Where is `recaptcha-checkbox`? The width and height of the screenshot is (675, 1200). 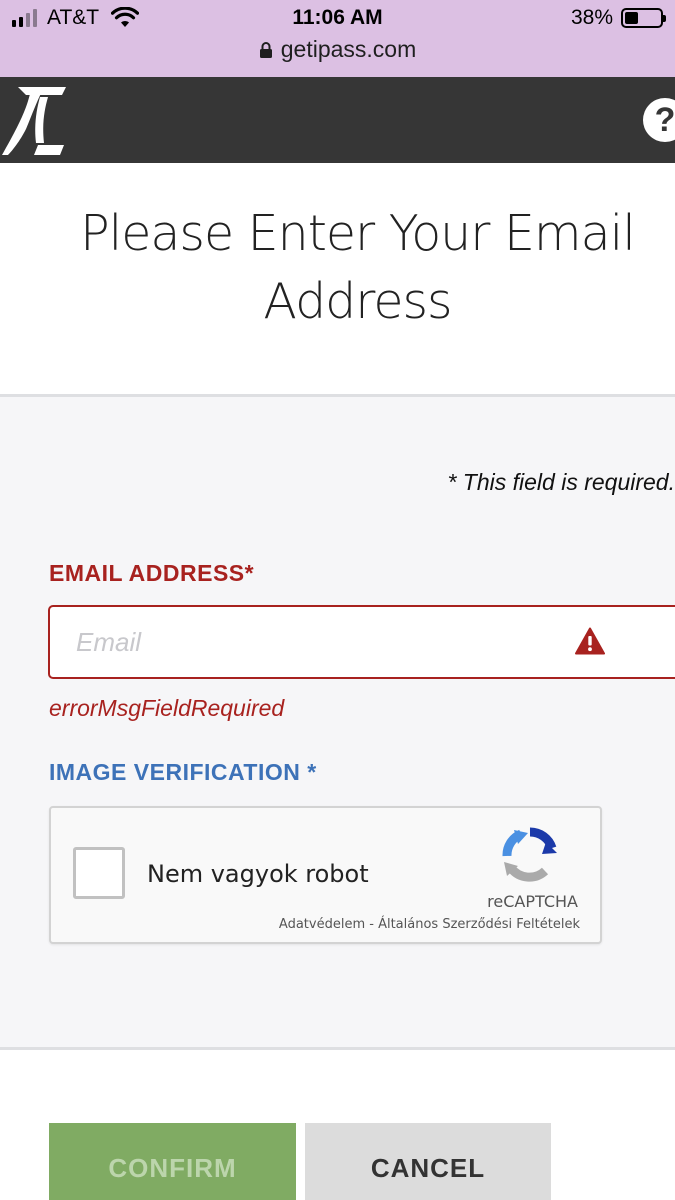 recaptcha-checkbox is located at coordinates (99, 873).